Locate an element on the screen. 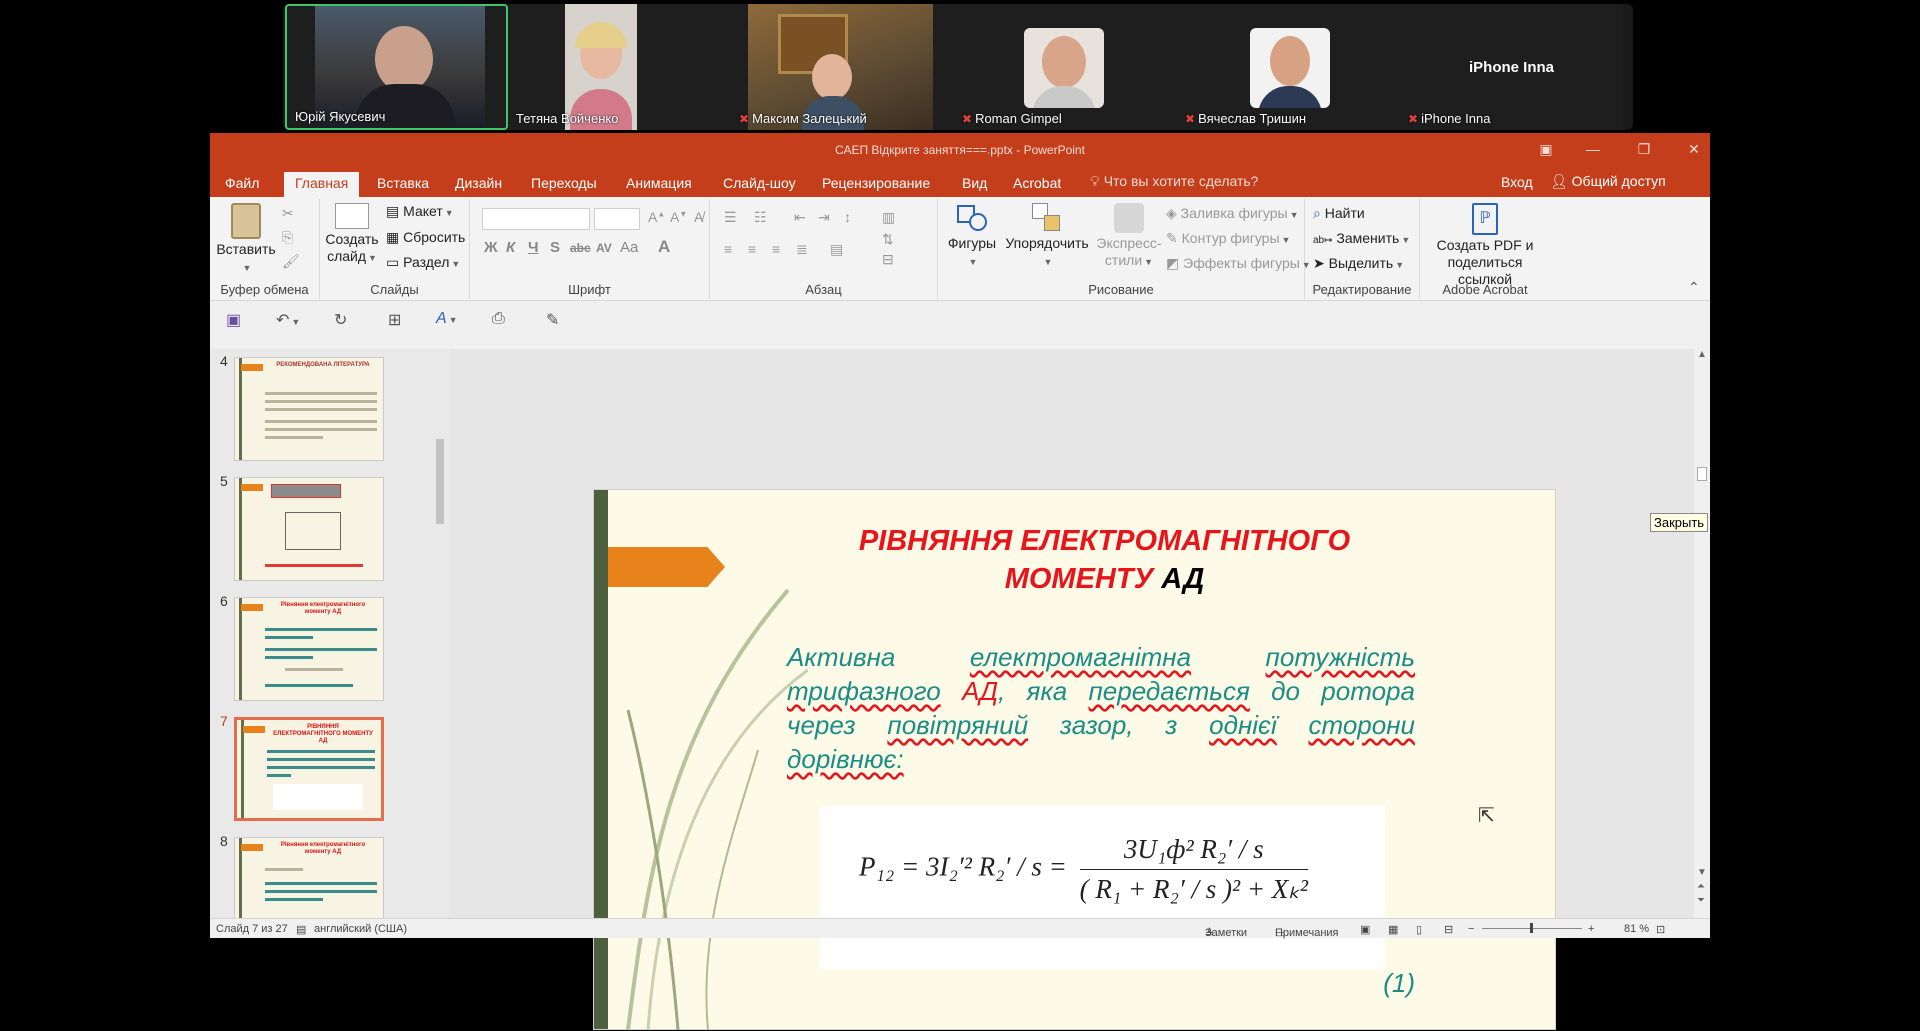  scroll-up-icon: ▲ is located at coordinates (1702, 354).